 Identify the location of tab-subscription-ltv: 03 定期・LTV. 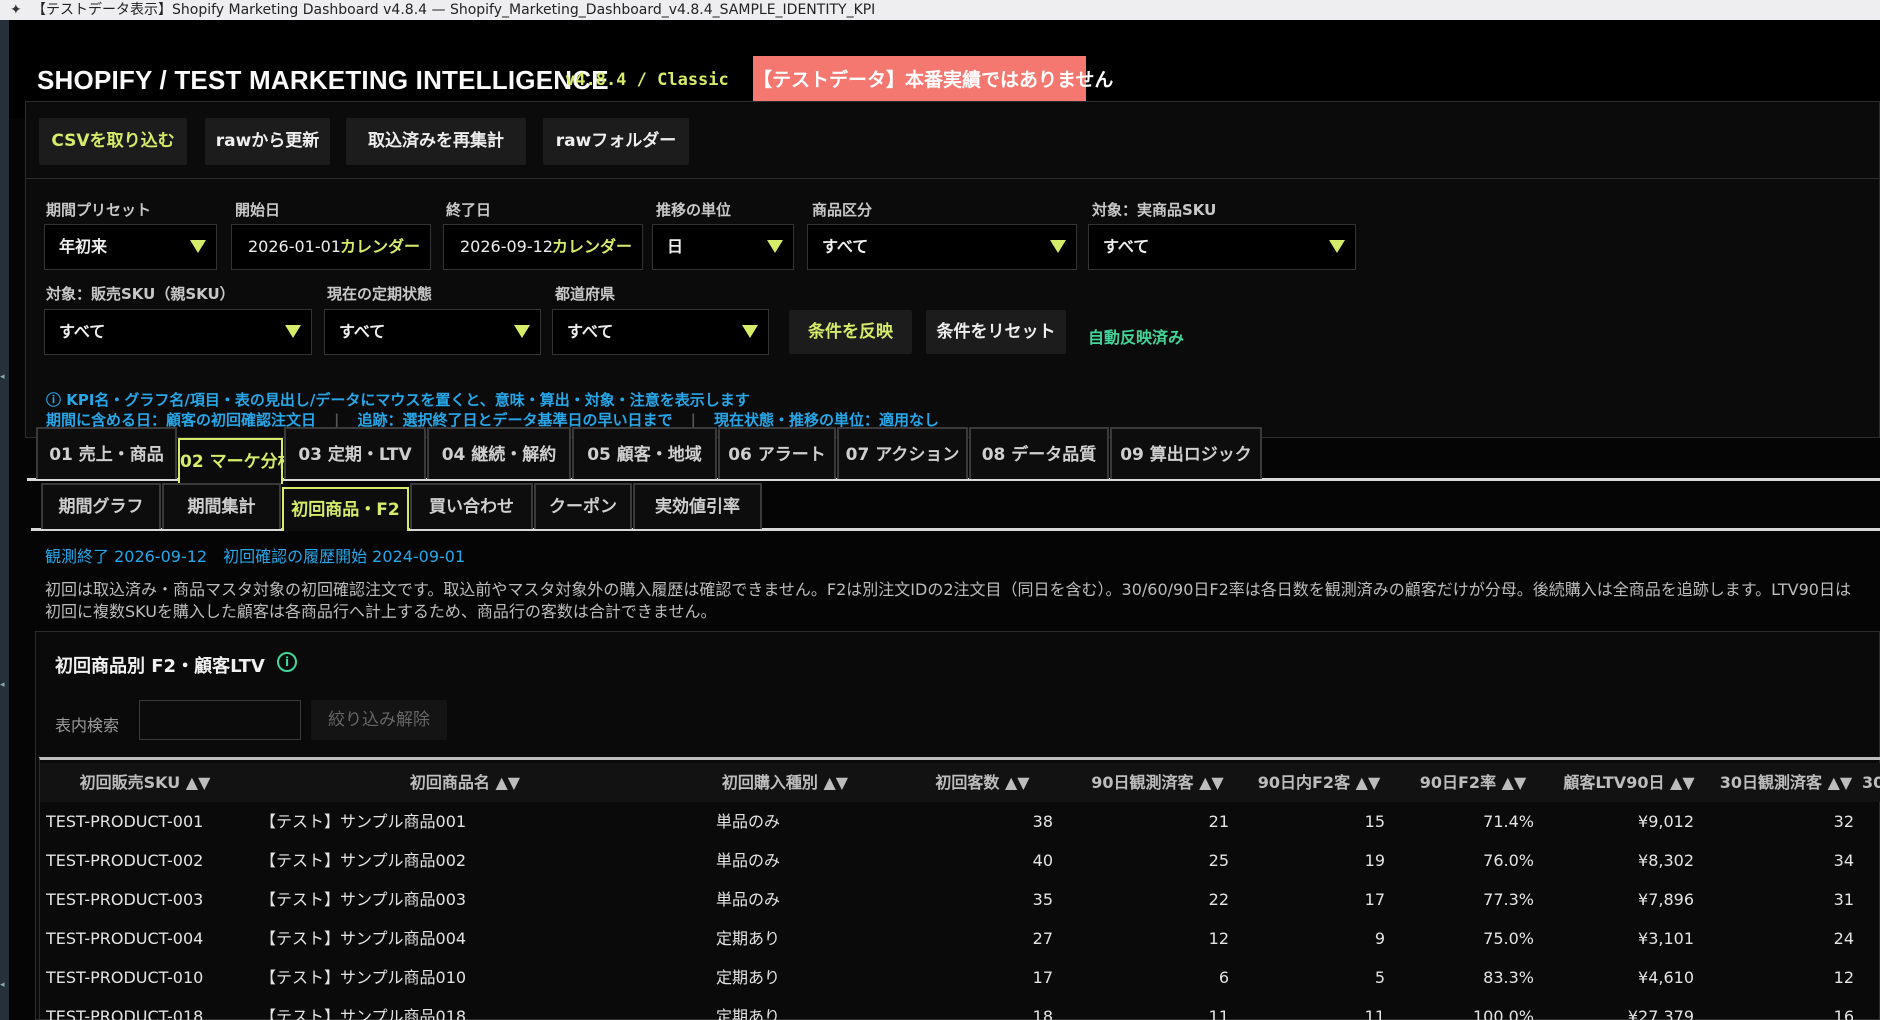
(355, 453).